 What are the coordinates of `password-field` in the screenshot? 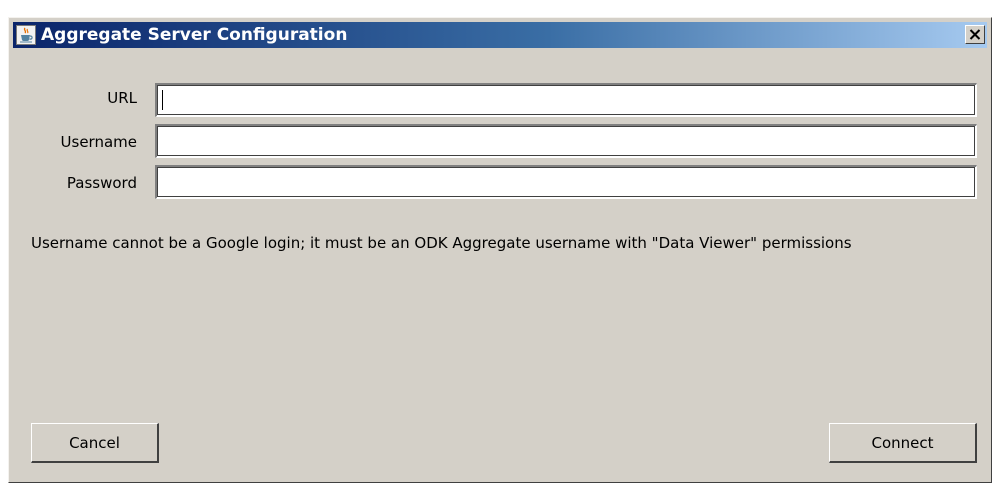 It's located at (566, 182).